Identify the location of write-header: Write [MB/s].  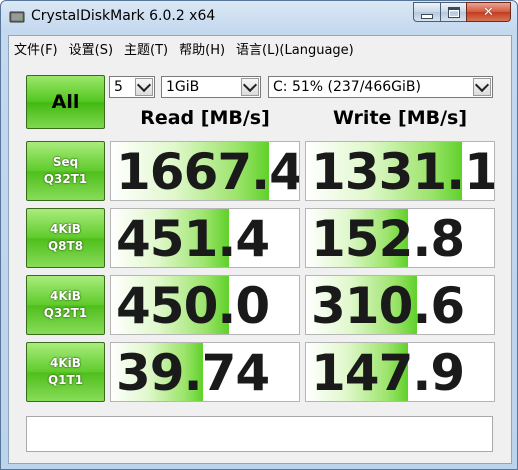
(400, 118).